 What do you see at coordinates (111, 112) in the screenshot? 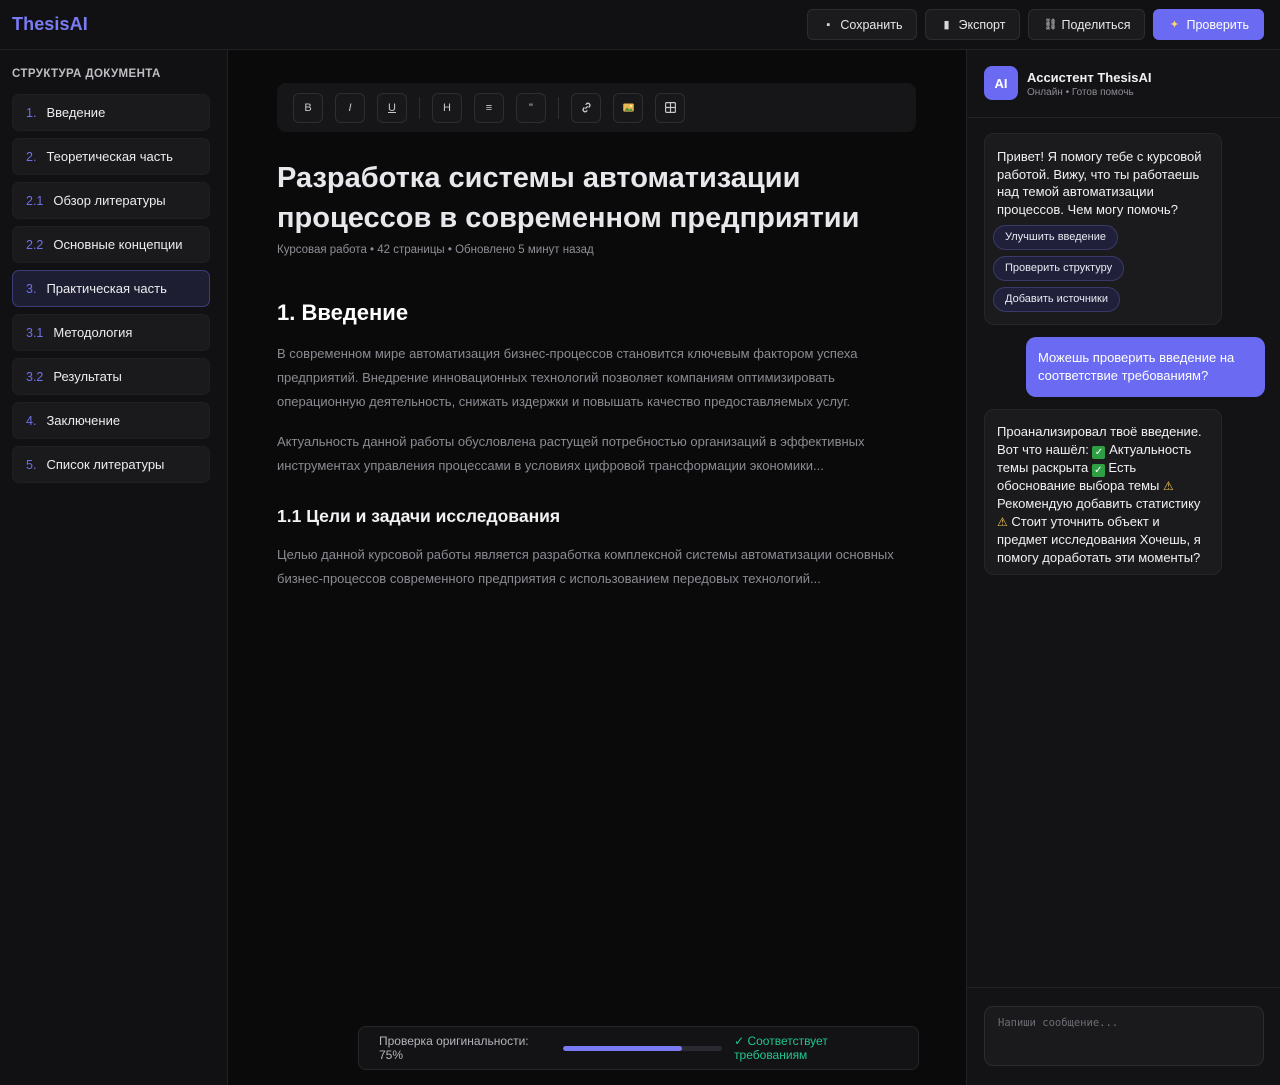
I see `outline-item-introduction: 1. Введение` at bounding box center [111, 112].